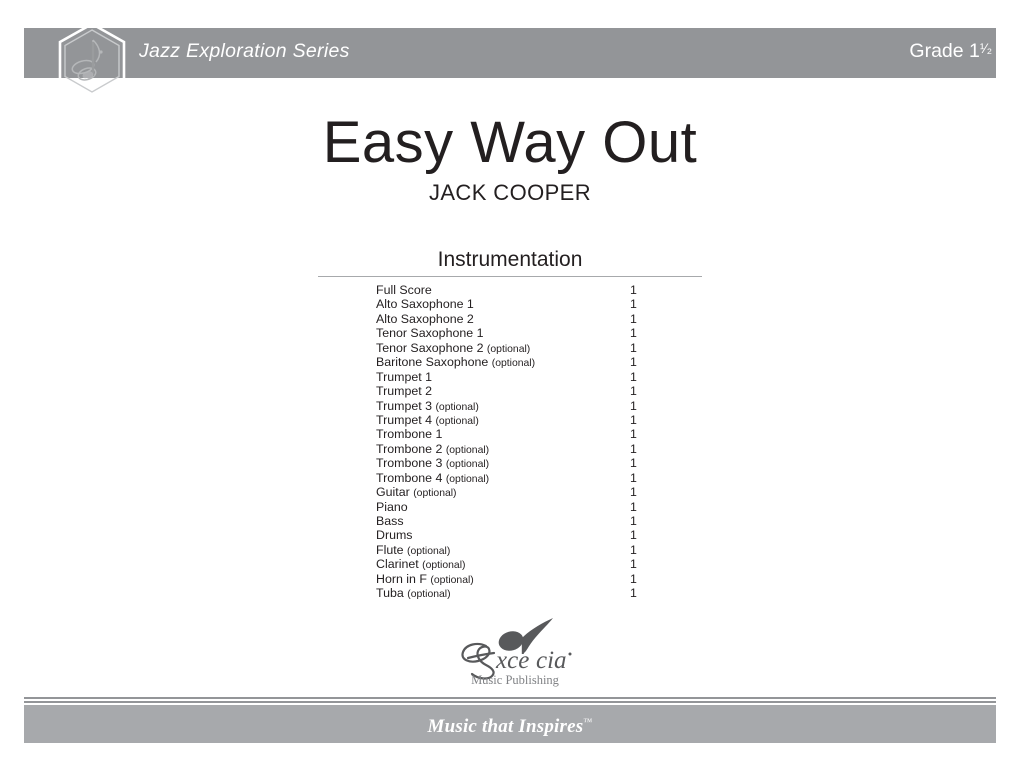 This screenshot has width=1020, height=765. What do you see at coordinates (425, 318) in the screenshot?
I see `instrument-name: Alto Saxophone 2` at bounding box center [425, 318].